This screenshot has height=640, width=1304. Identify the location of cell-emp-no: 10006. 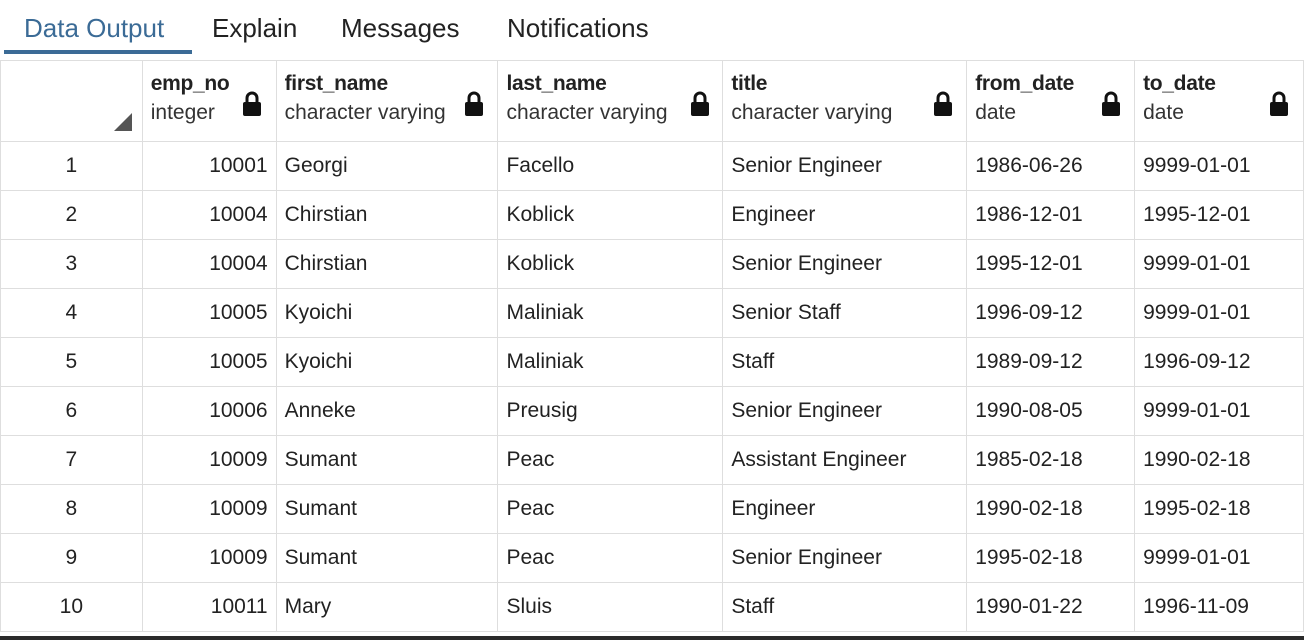
(209, 411).